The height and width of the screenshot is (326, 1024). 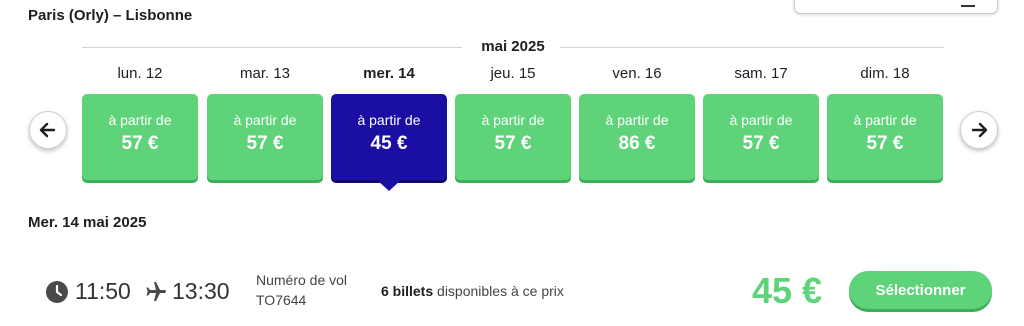 I want to click on date-card-wed-14-selected: à partir de 45 €, so click(x=389, y=142).